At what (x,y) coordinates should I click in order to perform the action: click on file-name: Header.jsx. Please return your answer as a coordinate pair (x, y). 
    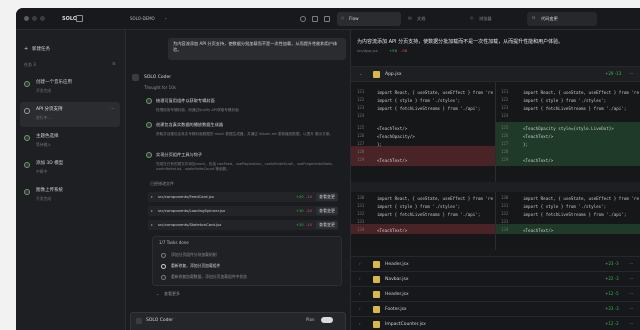
    Looking at the image, I should click on (397, 294).